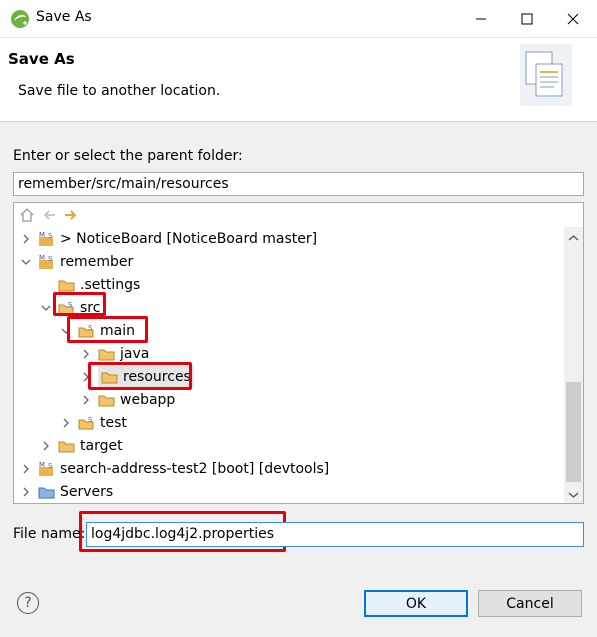  What do you see at coordinates (97, 330) in the screenshot?
I see `tree-item-main: S main` at bounding box center [97, 330].